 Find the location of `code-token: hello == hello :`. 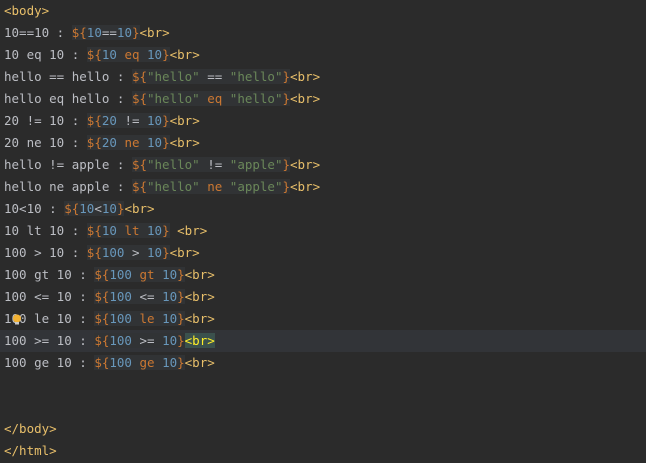

code-token: hello == hello : is located at coordinates (68, 76).